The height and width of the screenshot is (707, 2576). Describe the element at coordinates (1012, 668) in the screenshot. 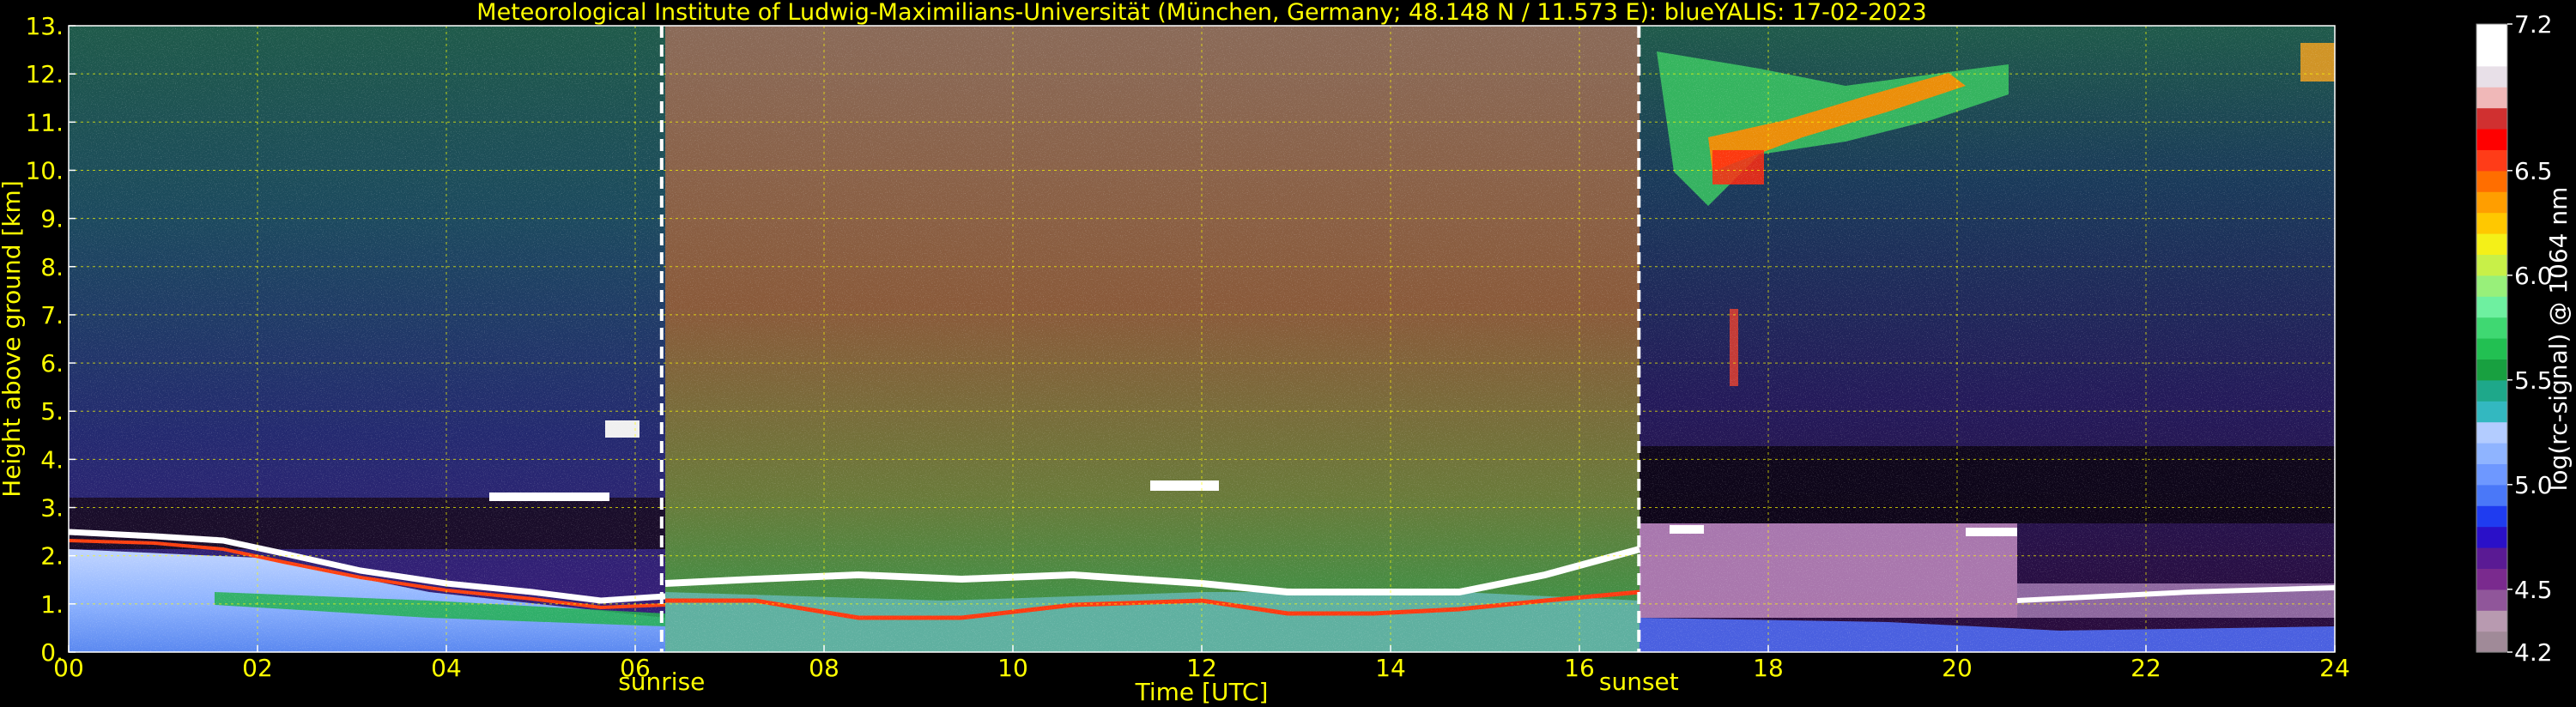

I see `x-tick-label: 10` at that location.